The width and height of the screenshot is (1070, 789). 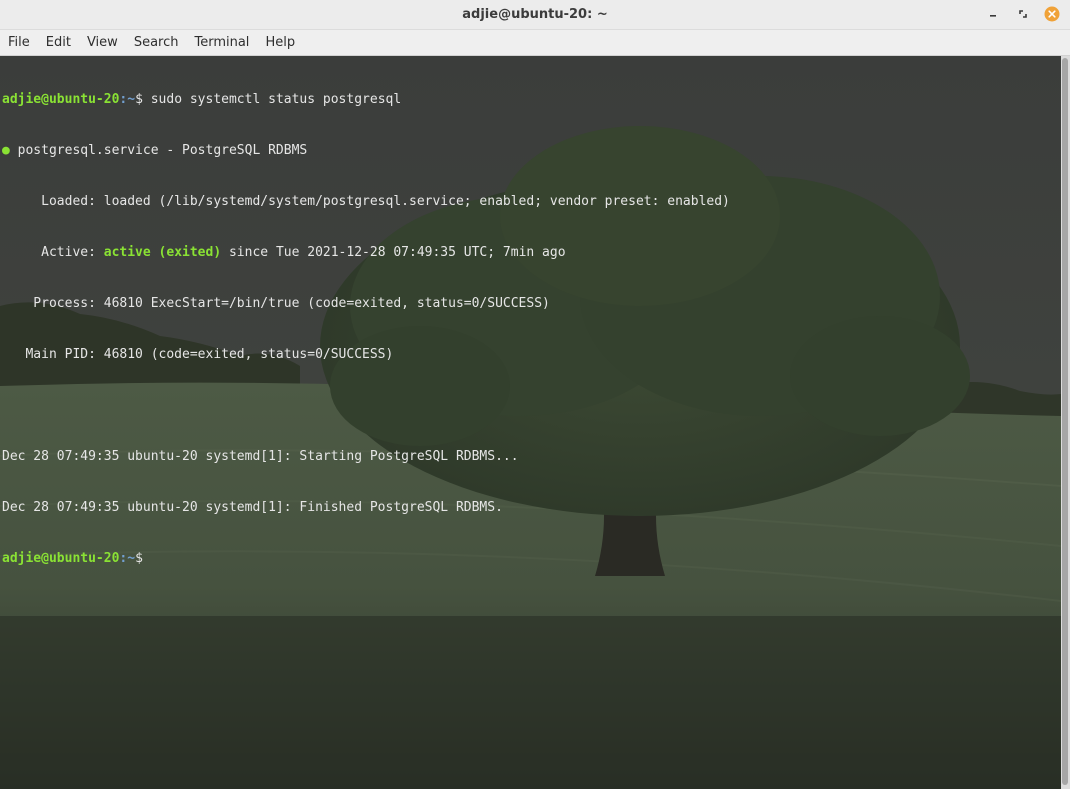 What do you see at coordinates (162, 252) in the screenshot?
I see `active-state: active (exited)` at bounding box center [162, 252].